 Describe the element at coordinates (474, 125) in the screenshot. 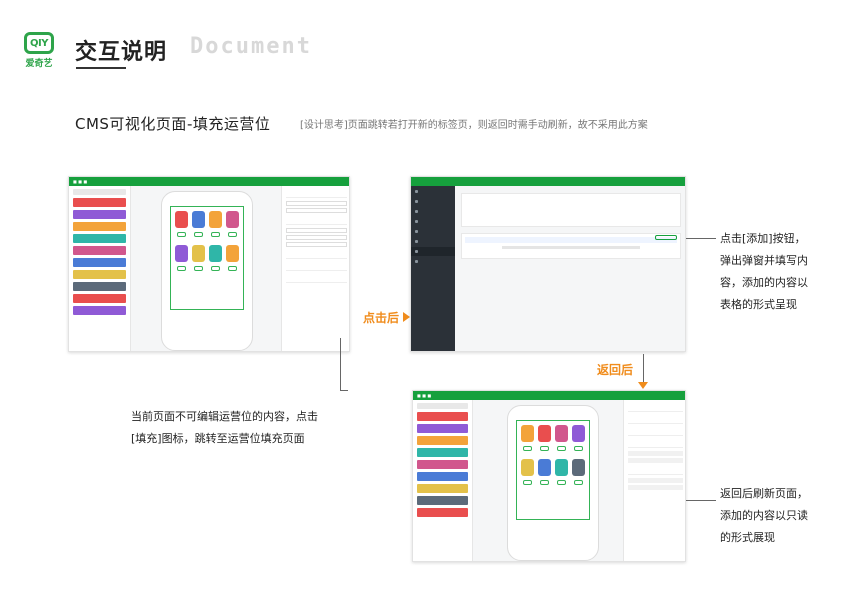

I see `design-note: [设计思考]页面跳转若打开新的标签页，则返回时需手动刷新，故不采用此方案` at that location.